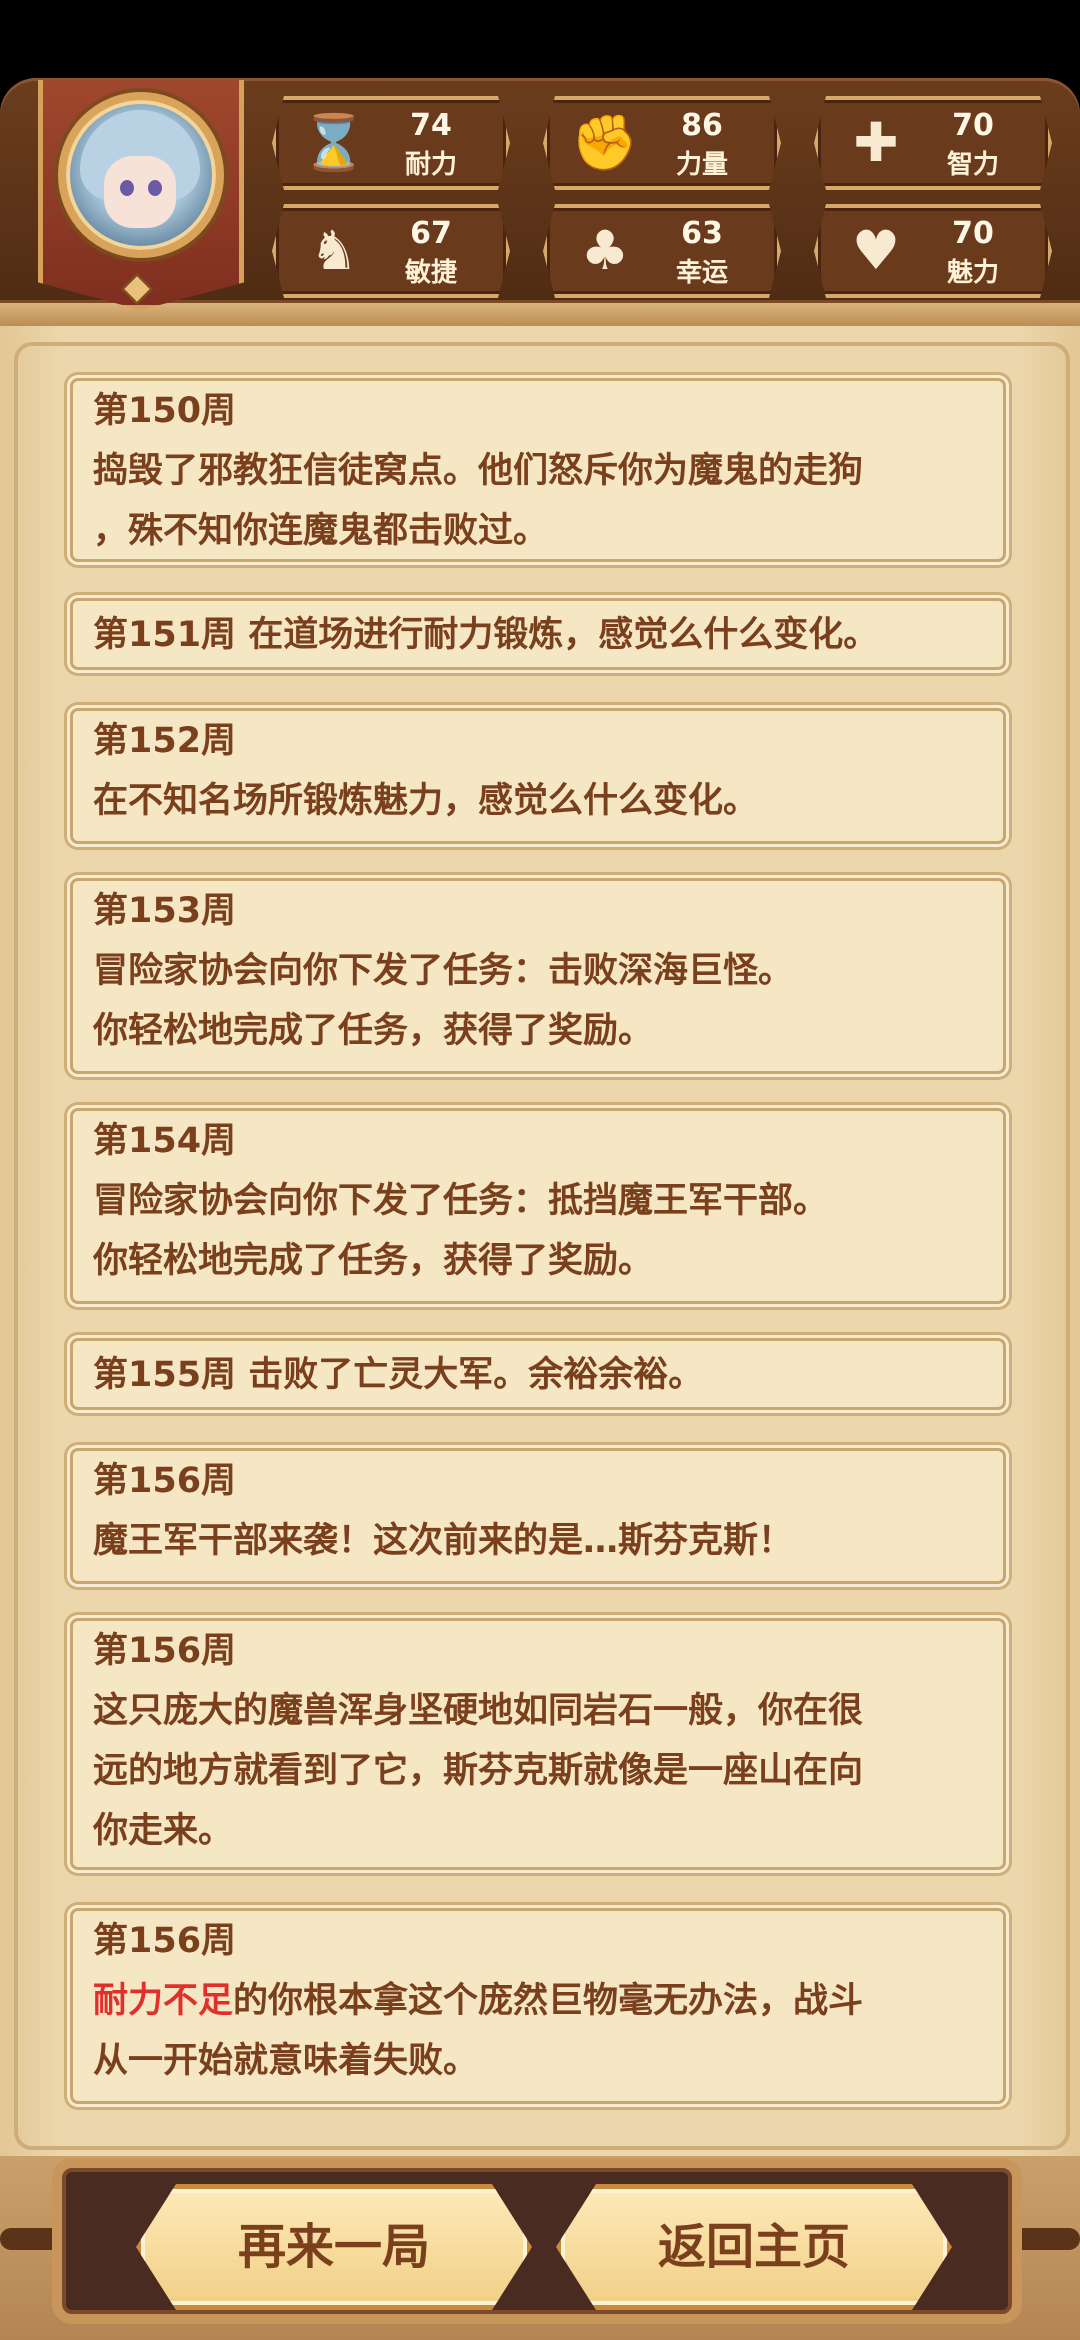 This screenshot has height=2340, width=1080. What do you see at coordinates (127, 188) in the screenshot?
I see `avatar-eye-left` at bounding box center [127, 188].